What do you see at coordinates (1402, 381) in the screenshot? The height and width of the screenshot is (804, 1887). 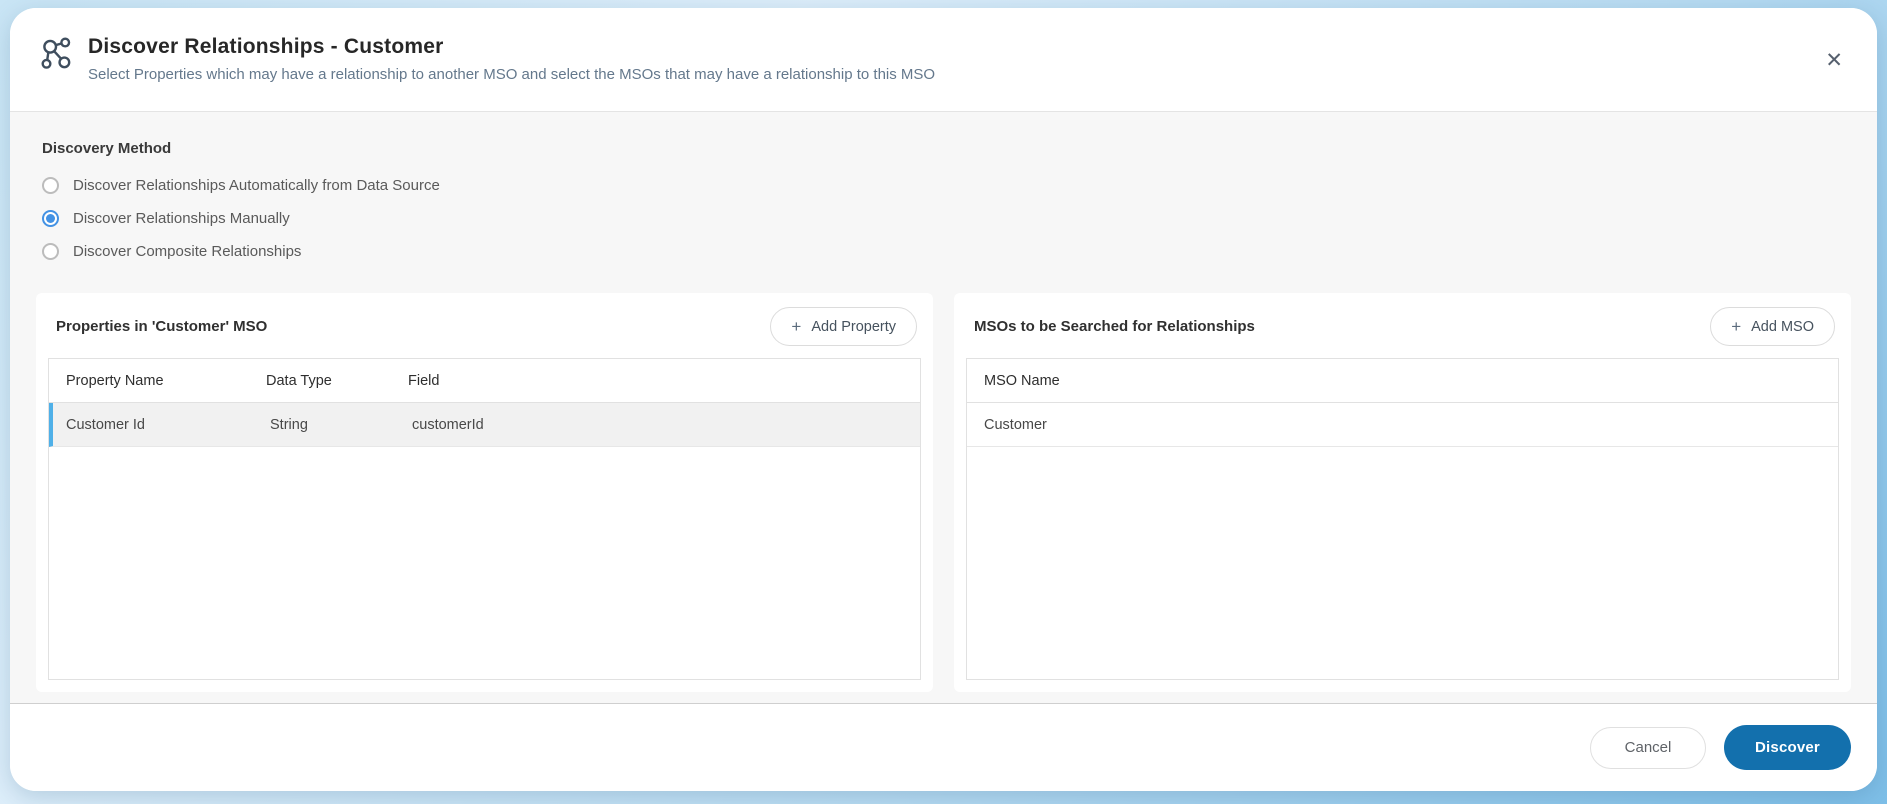 I see `msos-table-header: MSO Name` at bounding box center [1402, 381].